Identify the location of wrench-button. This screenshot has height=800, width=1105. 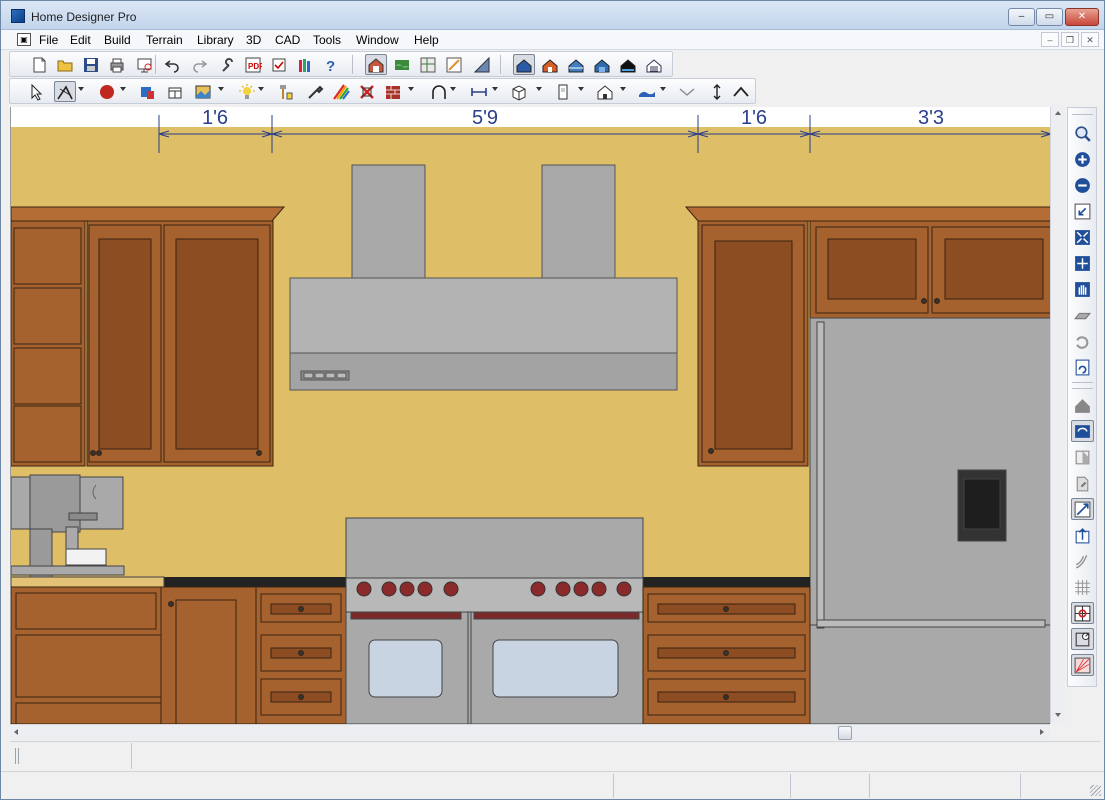
(227, 64).